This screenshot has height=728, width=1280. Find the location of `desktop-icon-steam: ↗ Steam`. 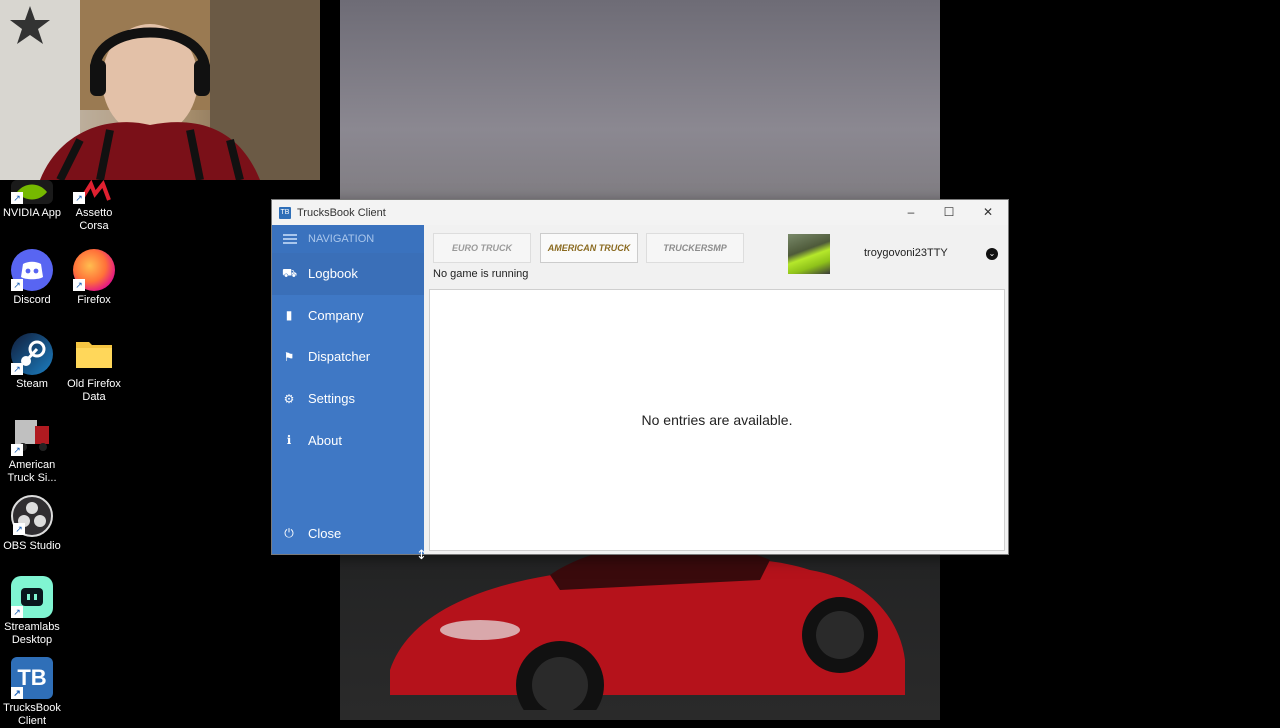

desktop-icon-steam: ↗ Steam is located at coordinates (32, 362).